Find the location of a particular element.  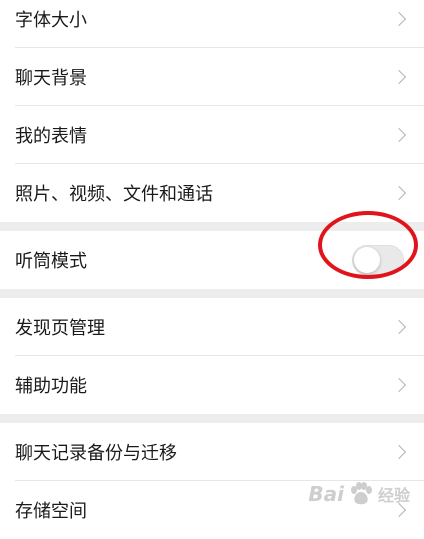

setting-discover-page-management: 发现页管理 is located at coordinates (212, 327).